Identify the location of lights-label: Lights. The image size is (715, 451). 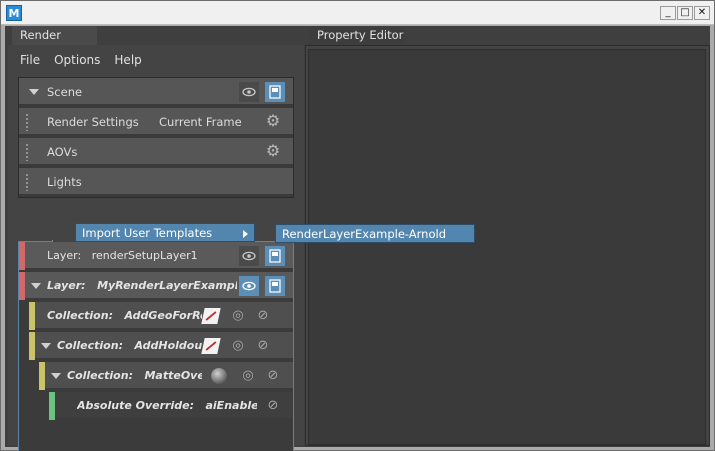
(64, 182).